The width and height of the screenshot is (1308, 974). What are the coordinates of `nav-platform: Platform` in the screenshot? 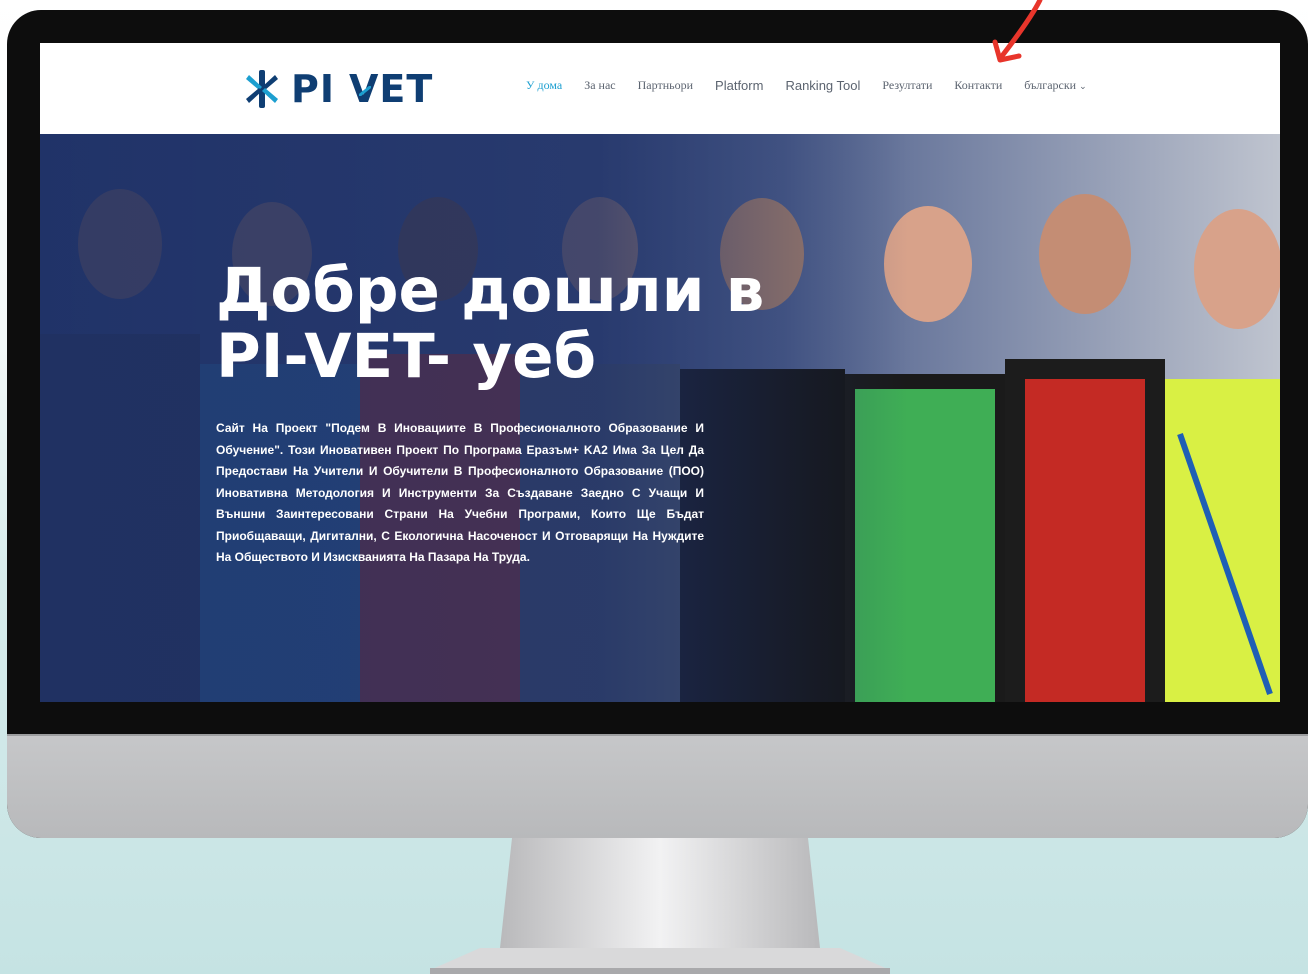 It's located at (739, 85).